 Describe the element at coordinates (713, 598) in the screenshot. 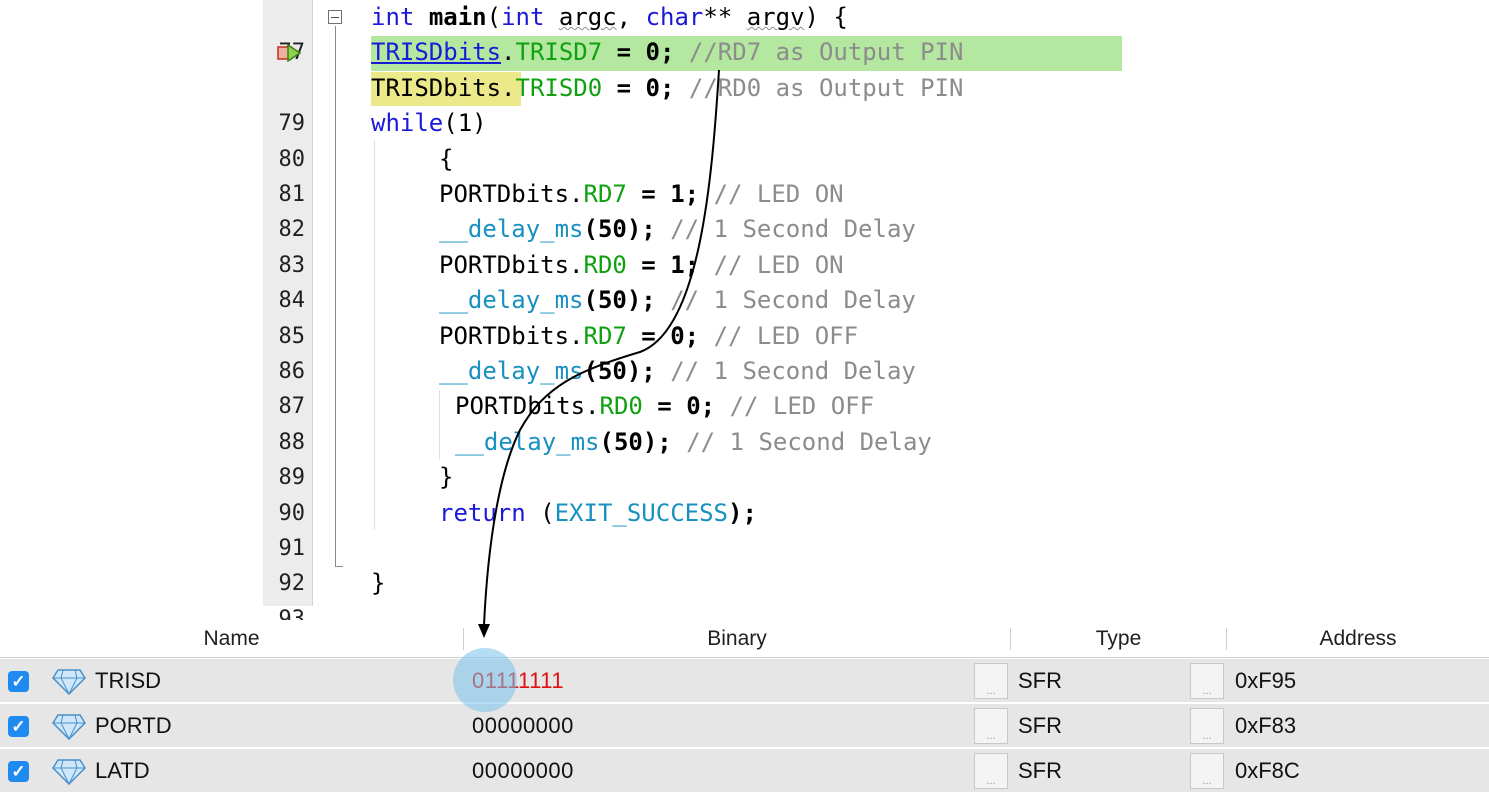

I see `code-line: 93 }` at that location.